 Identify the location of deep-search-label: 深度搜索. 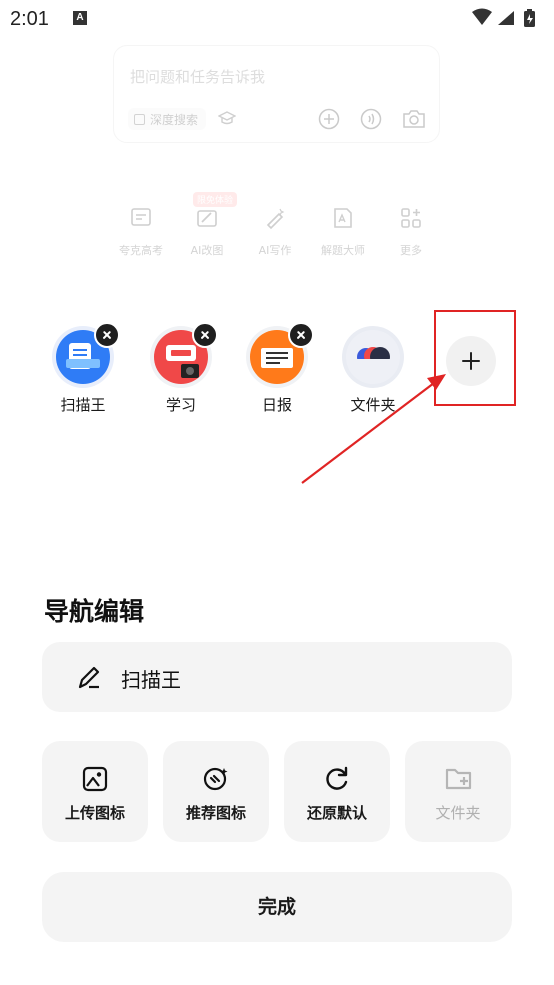
(174, 119).